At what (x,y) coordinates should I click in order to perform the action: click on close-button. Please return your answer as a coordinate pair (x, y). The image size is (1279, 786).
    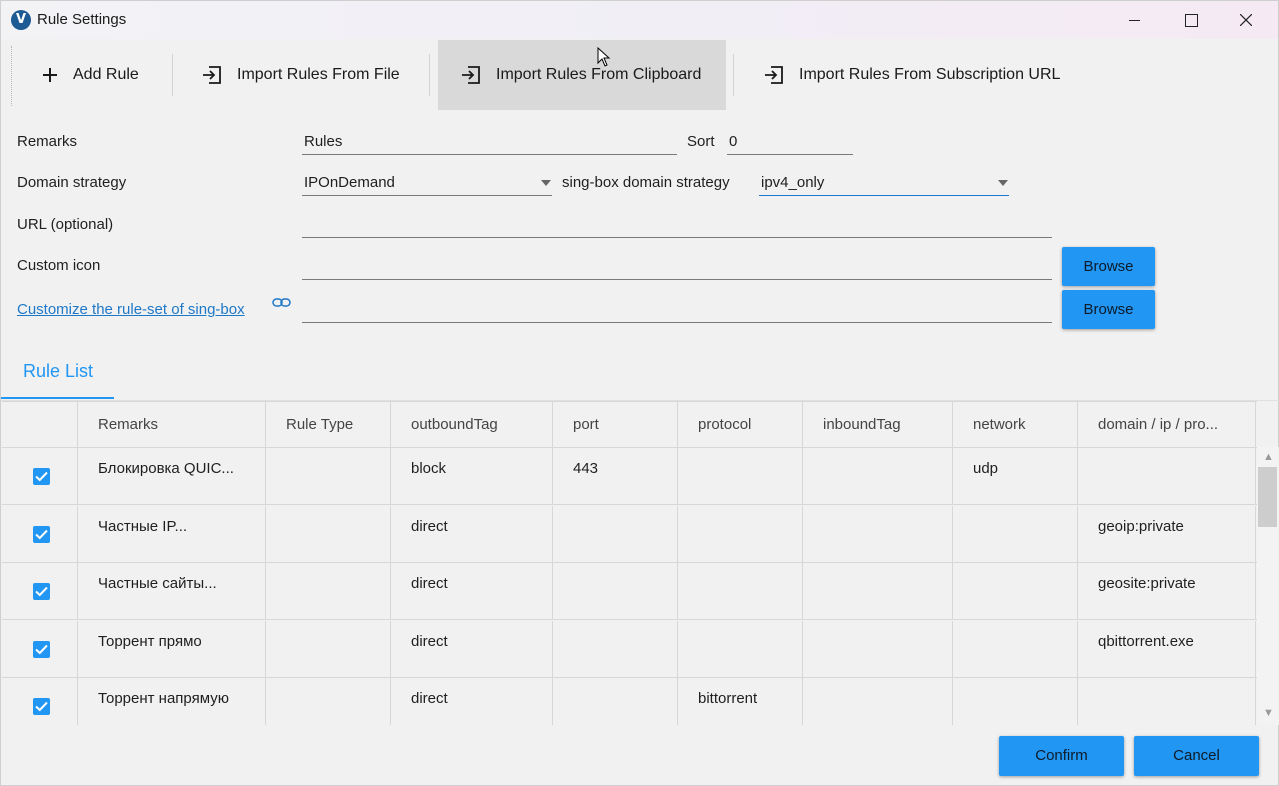
    Looking at the image, I should click on (1246, 20).